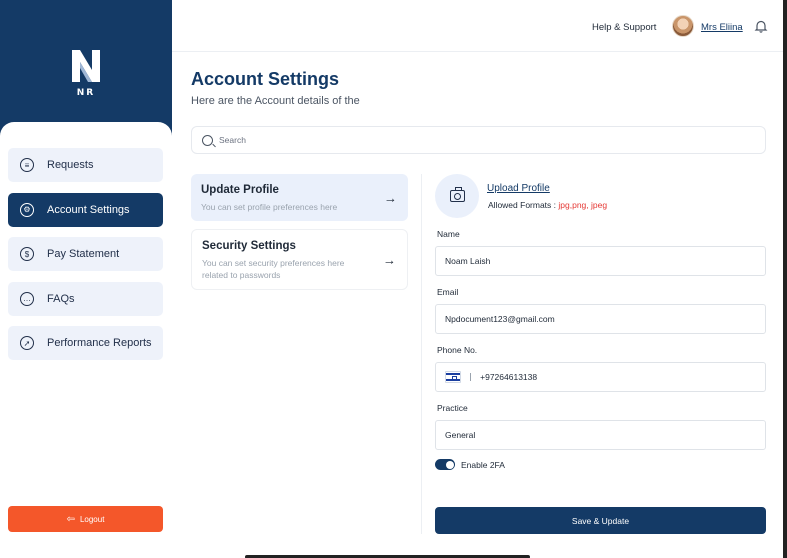  What do you see at coordinates (70, 165) in the screenshot?
I see `sidebar-item-label: Requests` at bounding box center [70, 165].